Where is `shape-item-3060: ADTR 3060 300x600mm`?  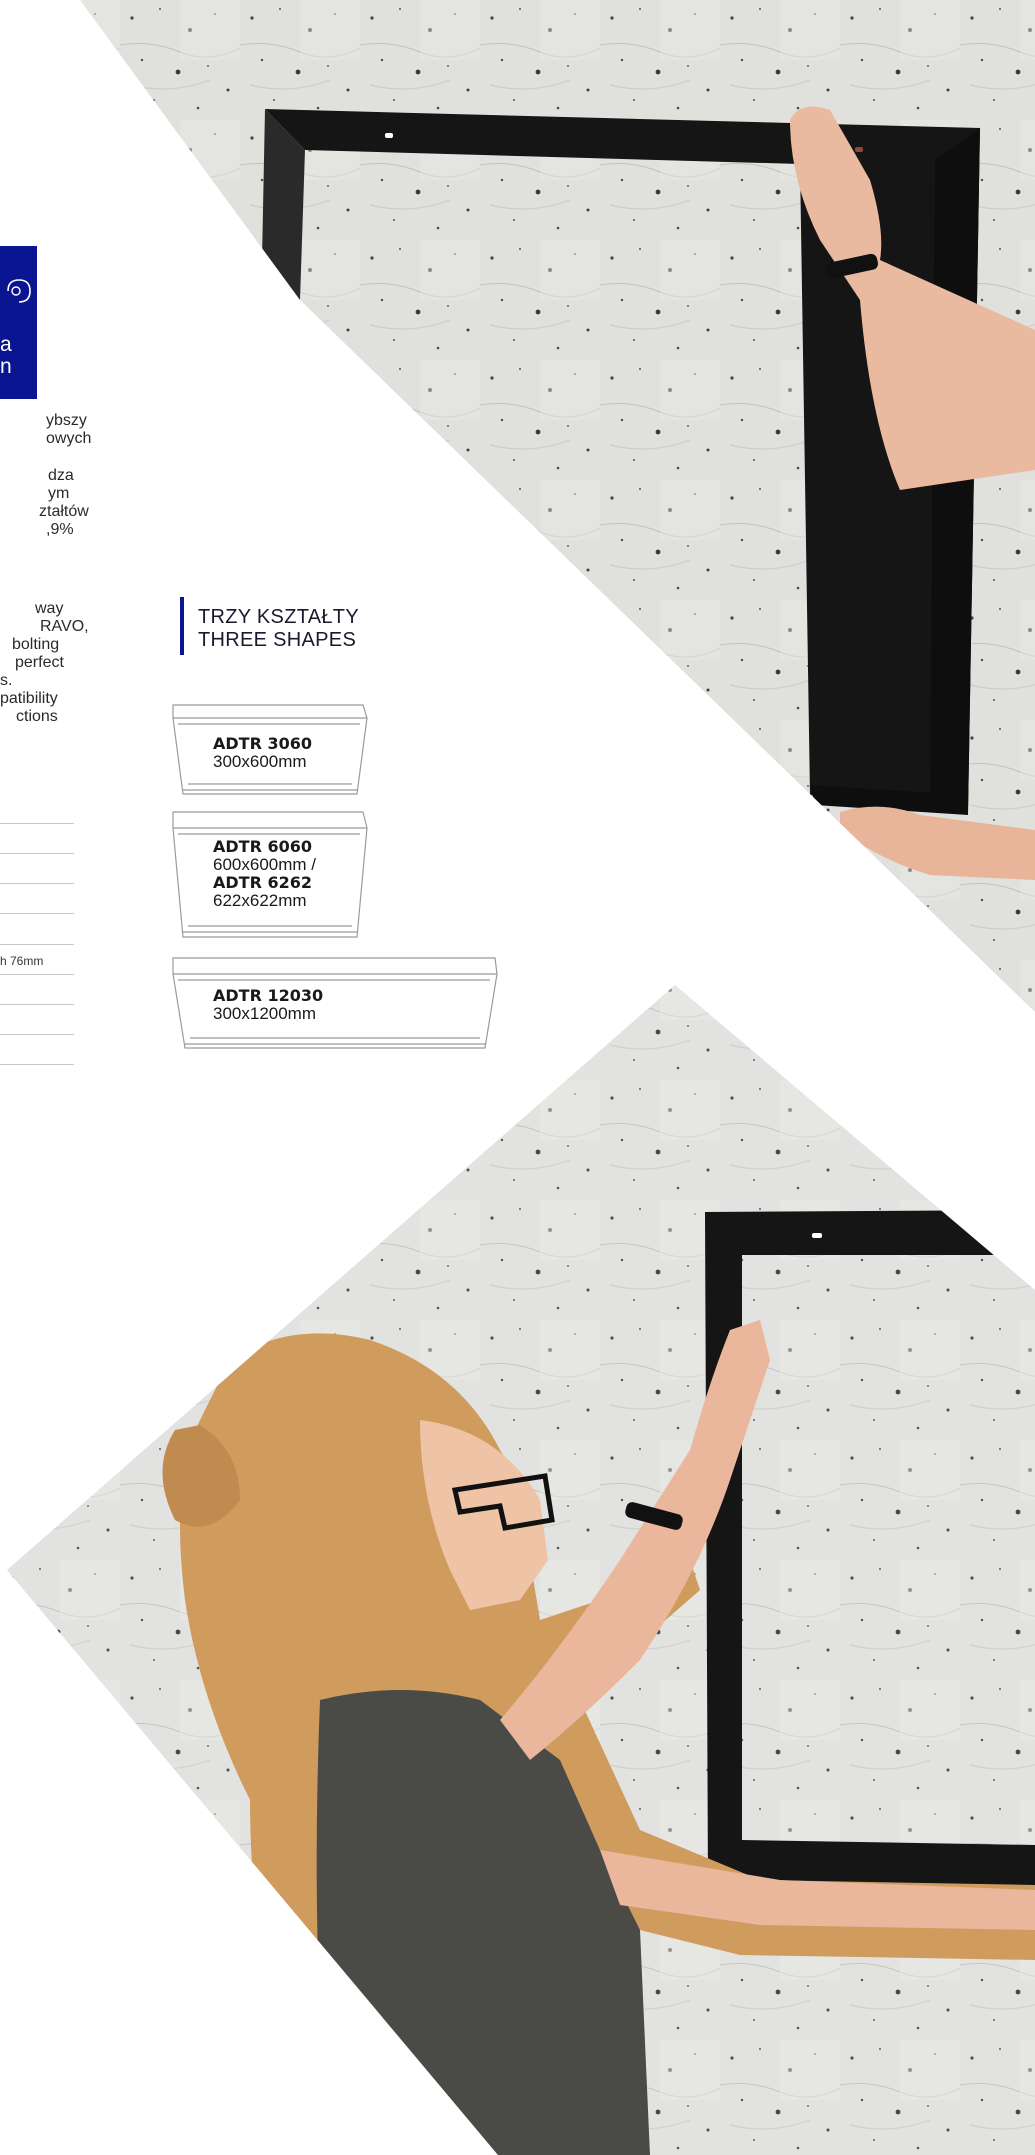
shape-item-3060: ADTR 3060 300x600mm is located at coordinates (262, 753).